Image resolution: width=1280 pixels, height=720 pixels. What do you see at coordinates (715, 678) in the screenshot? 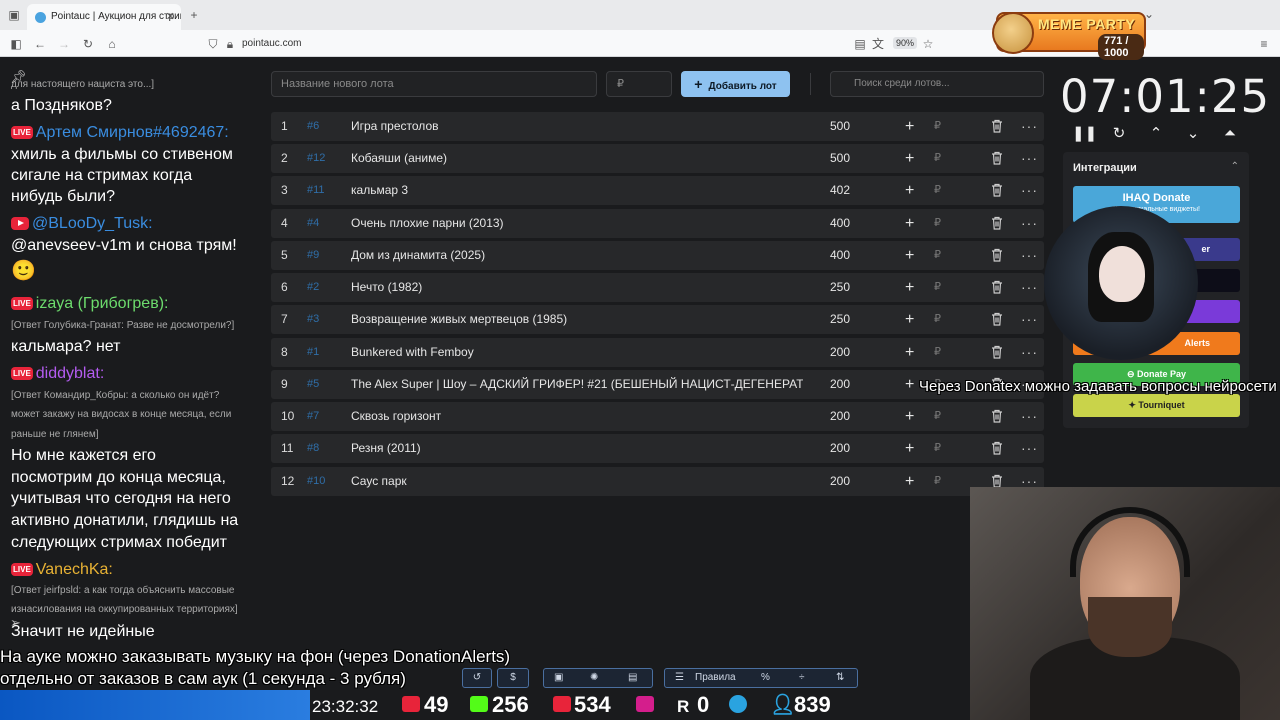
I see `rules-button: Правила` at bounding box center [715, 678].